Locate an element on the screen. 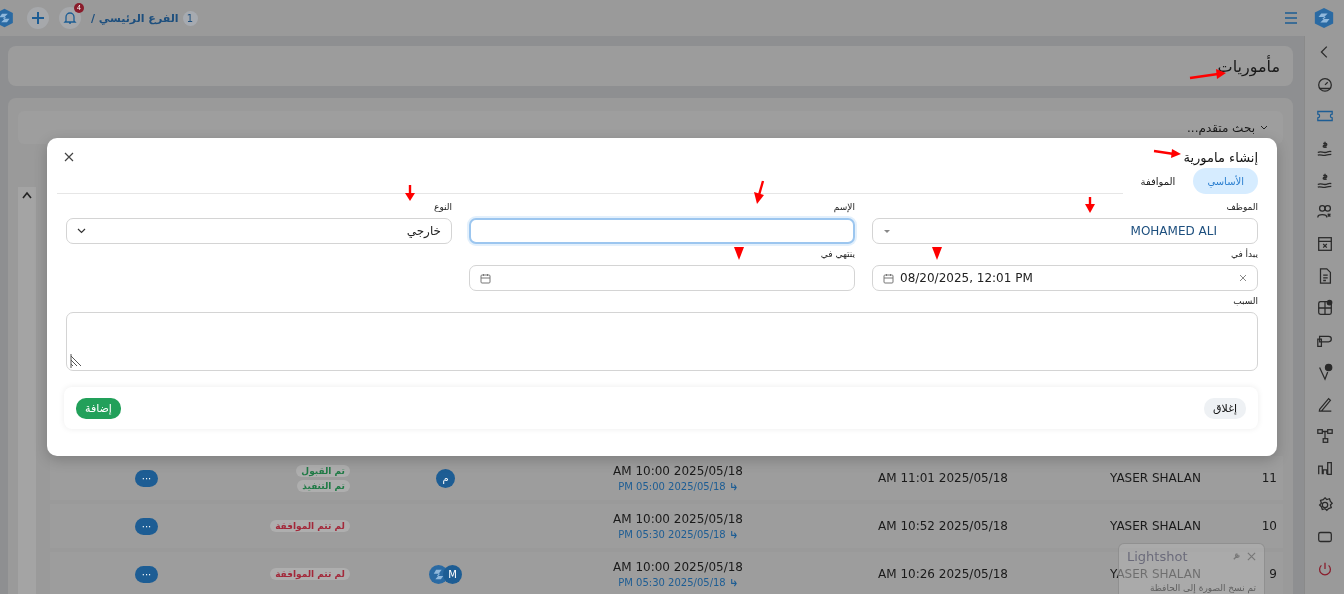 The width and height of the screenshot is (1344, 594). field-label: النوع is located at coordinates (443, 208).